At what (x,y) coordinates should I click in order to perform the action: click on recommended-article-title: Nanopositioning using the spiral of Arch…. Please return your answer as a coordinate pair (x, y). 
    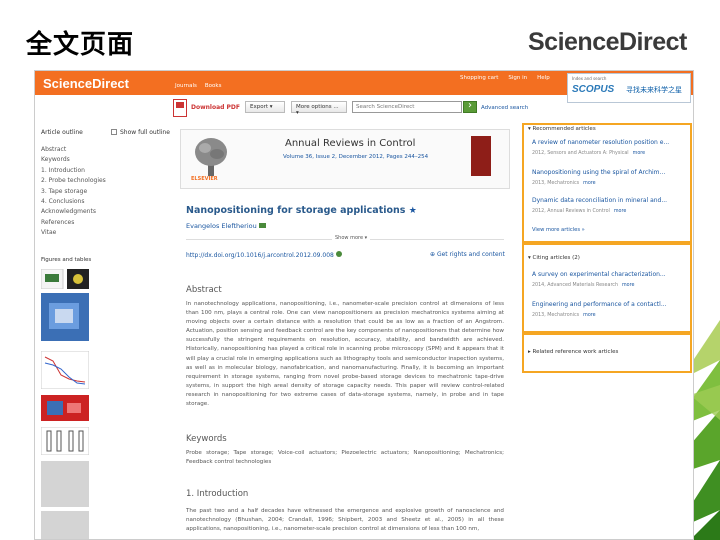
    Looking at the image, I should click on (598, 172).